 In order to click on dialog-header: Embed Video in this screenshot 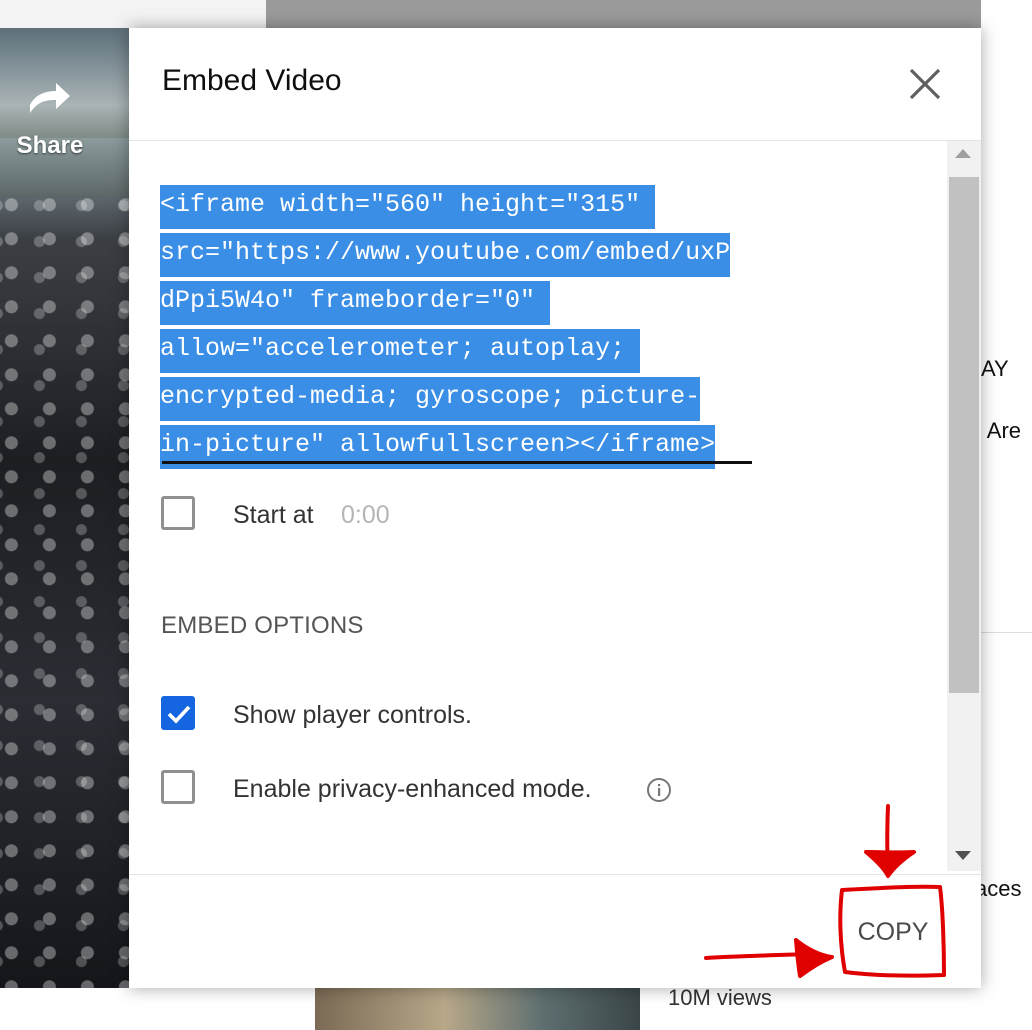, I will do `click(555, 84)`.